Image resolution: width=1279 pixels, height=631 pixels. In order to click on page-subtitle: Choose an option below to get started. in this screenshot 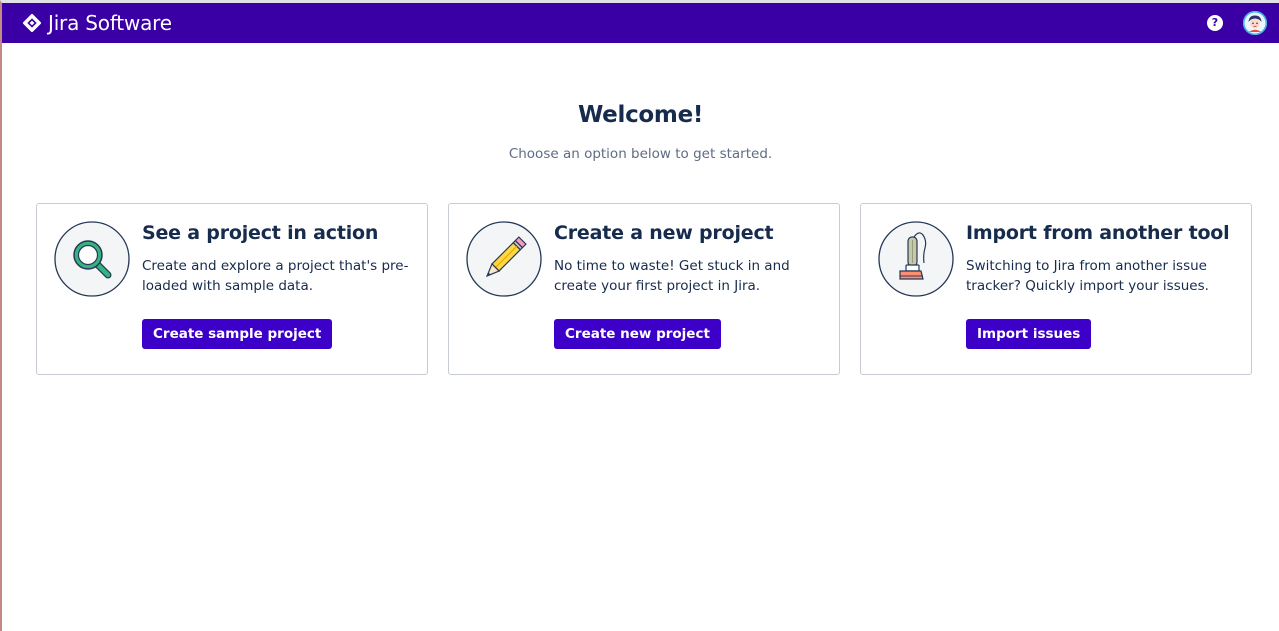, I will do `click(640, 154)`.